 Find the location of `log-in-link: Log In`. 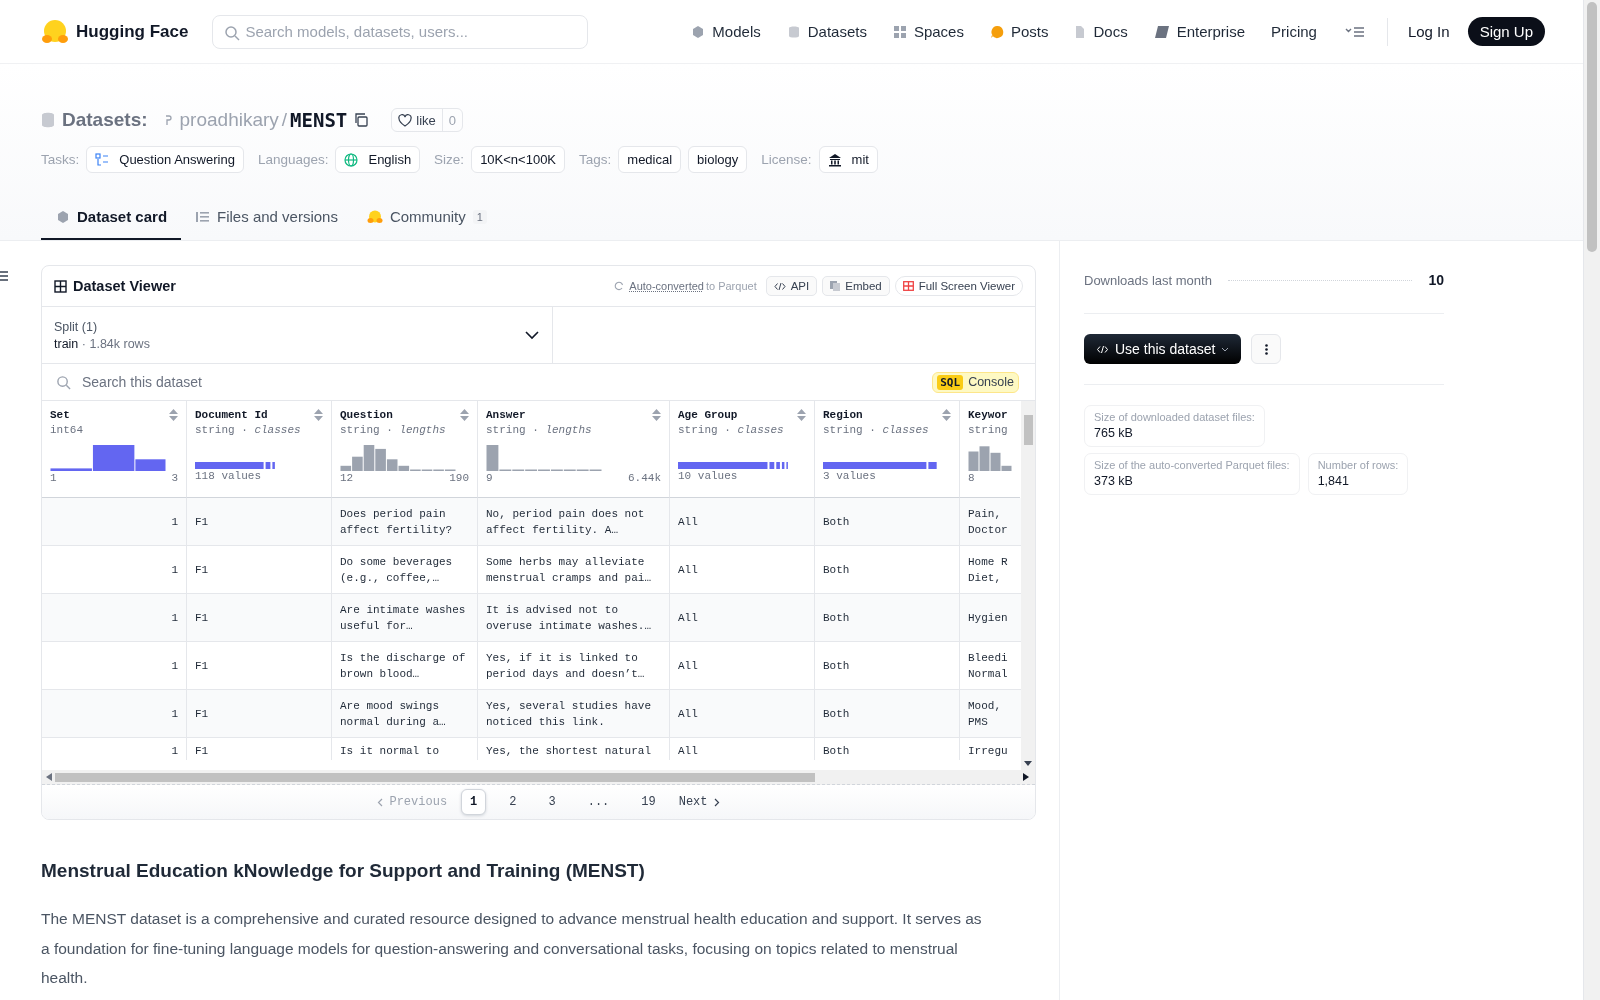

log-in-link: Log In is located at coordinates (1428, 31).